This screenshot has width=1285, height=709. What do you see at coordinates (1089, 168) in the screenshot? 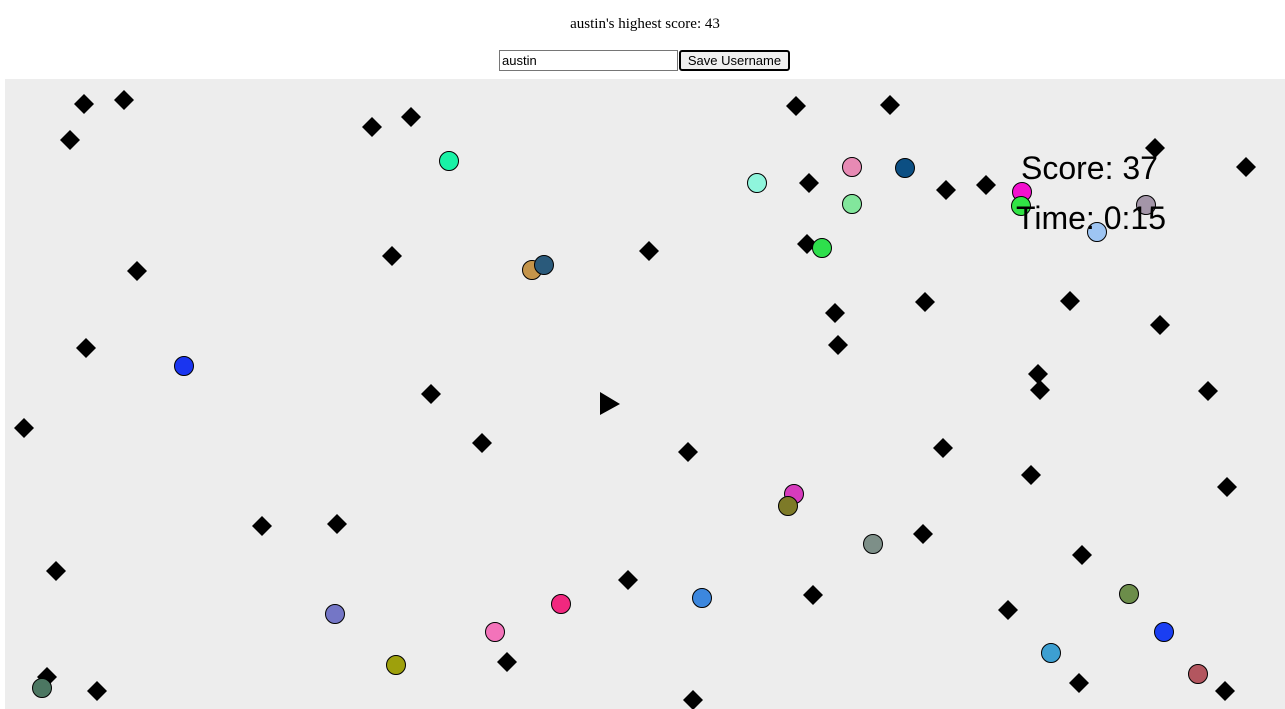
I see `score-display: Score: 37` at bounding box center [1089, 168].